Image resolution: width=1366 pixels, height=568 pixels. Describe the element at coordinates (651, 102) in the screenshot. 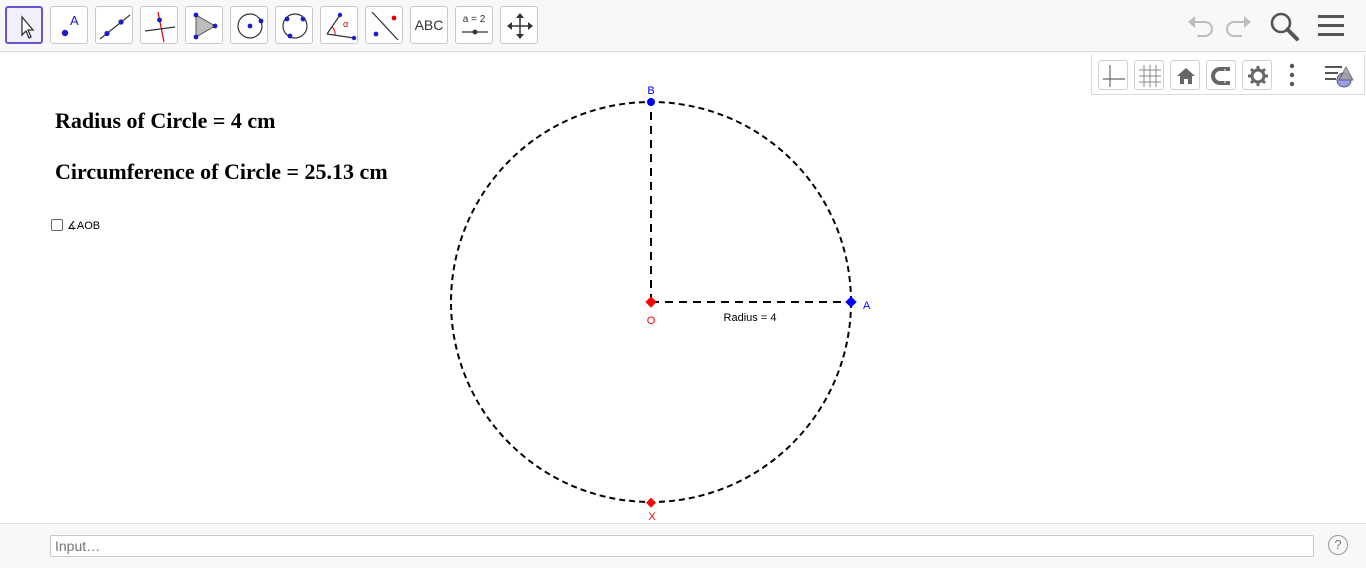

I see `point-b` at that location.